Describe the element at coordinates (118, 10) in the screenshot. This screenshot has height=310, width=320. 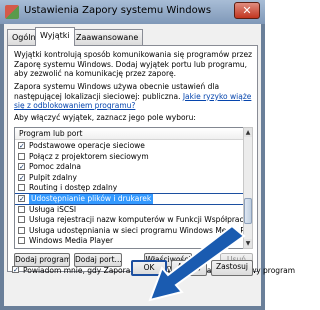
I see `window-title: Ustawienia Zapory systemu Windows` at that location.